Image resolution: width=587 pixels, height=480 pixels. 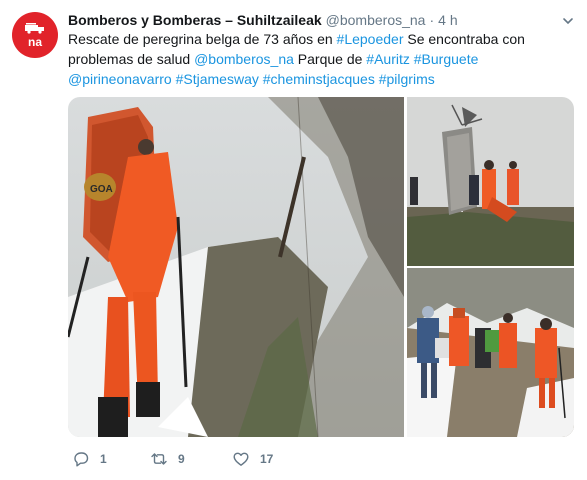 I want to click on retweet-icon, so click(x=159, y=459).